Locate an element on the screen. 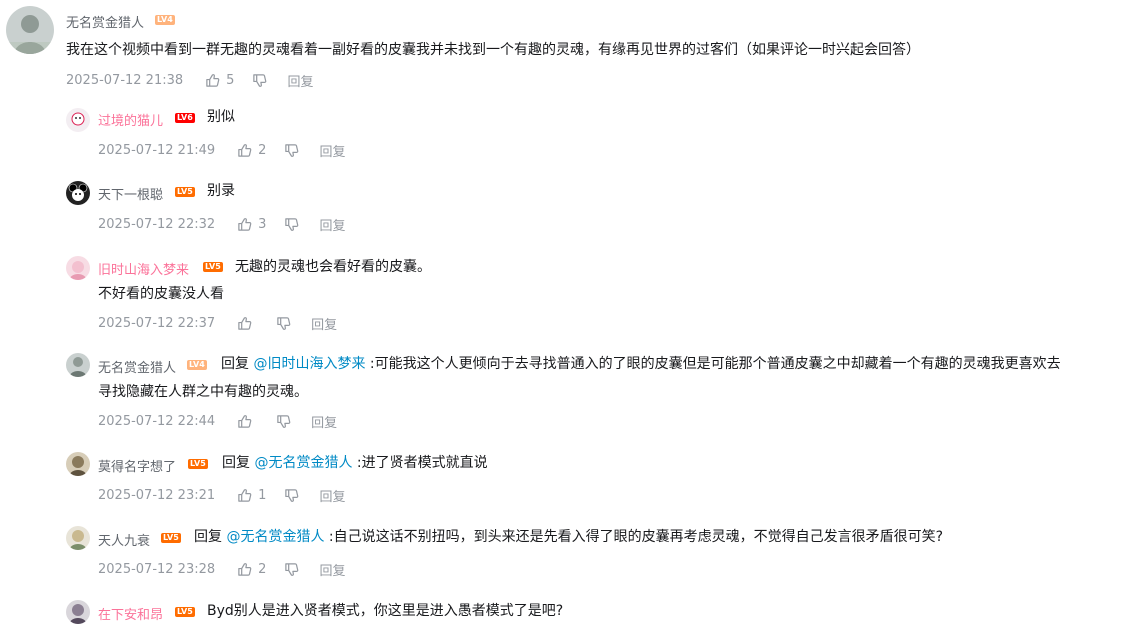 The width and height of the screenshot is (1123, 630). like-button: 3 is located at coordinates (251, 224).